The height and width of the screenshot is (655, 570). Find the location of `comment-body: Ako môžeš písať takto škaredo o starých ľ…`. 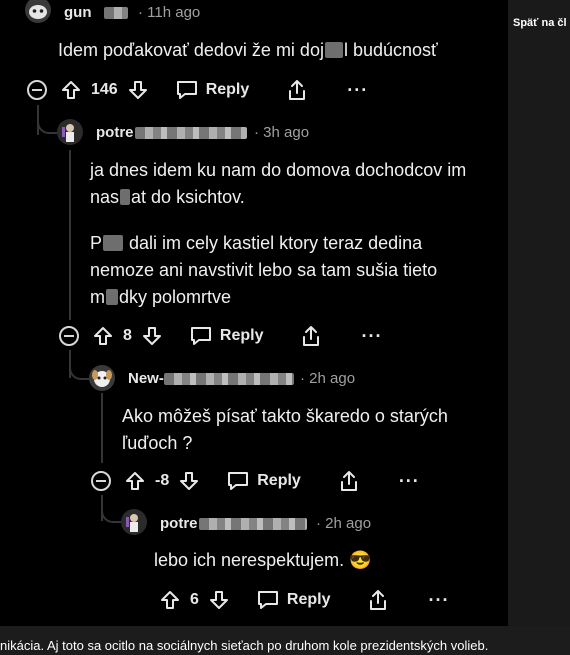

comment-body: Ako môžeš písať takto škaredo o starých ľ… is located at coordinates (312, 430).